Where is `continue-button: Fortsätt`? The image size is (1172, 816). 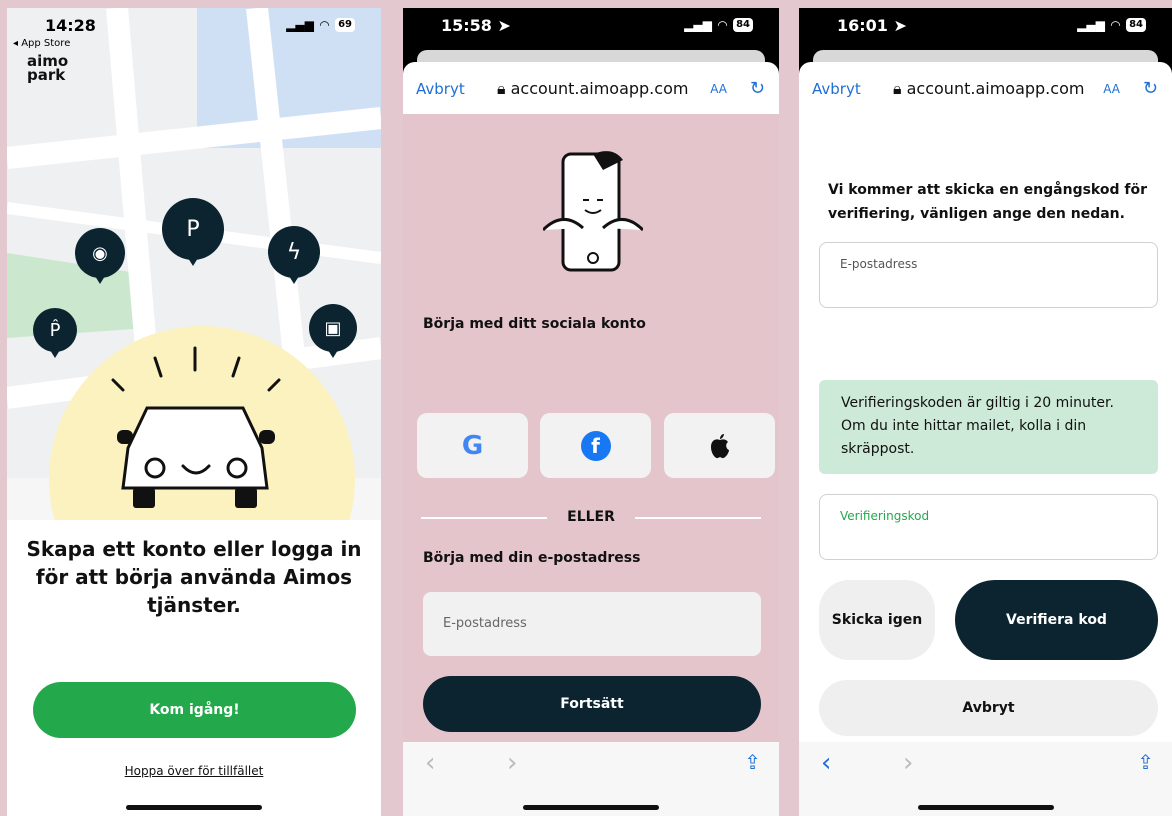 continue-button: Fortsätt is located at coordinates (592, 704).